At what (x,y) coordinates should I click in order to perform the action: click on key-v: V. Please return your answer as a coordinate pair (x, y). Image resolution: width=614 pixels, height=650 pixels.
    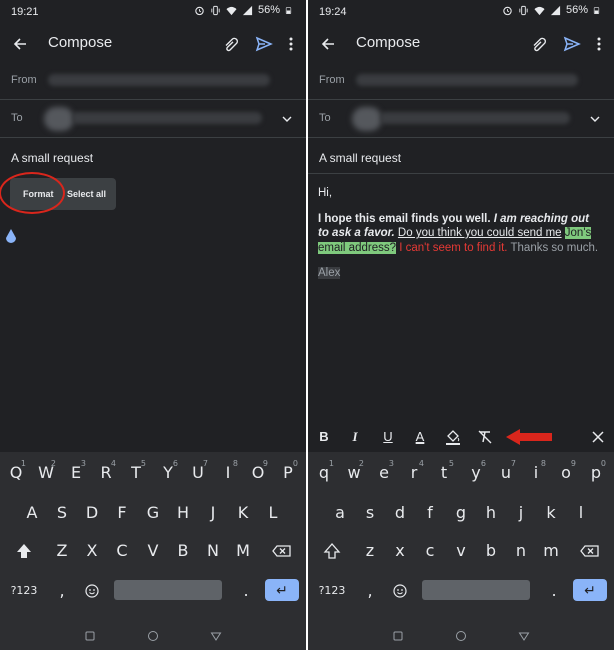
    Looking at the image, I should click on (153, 551).